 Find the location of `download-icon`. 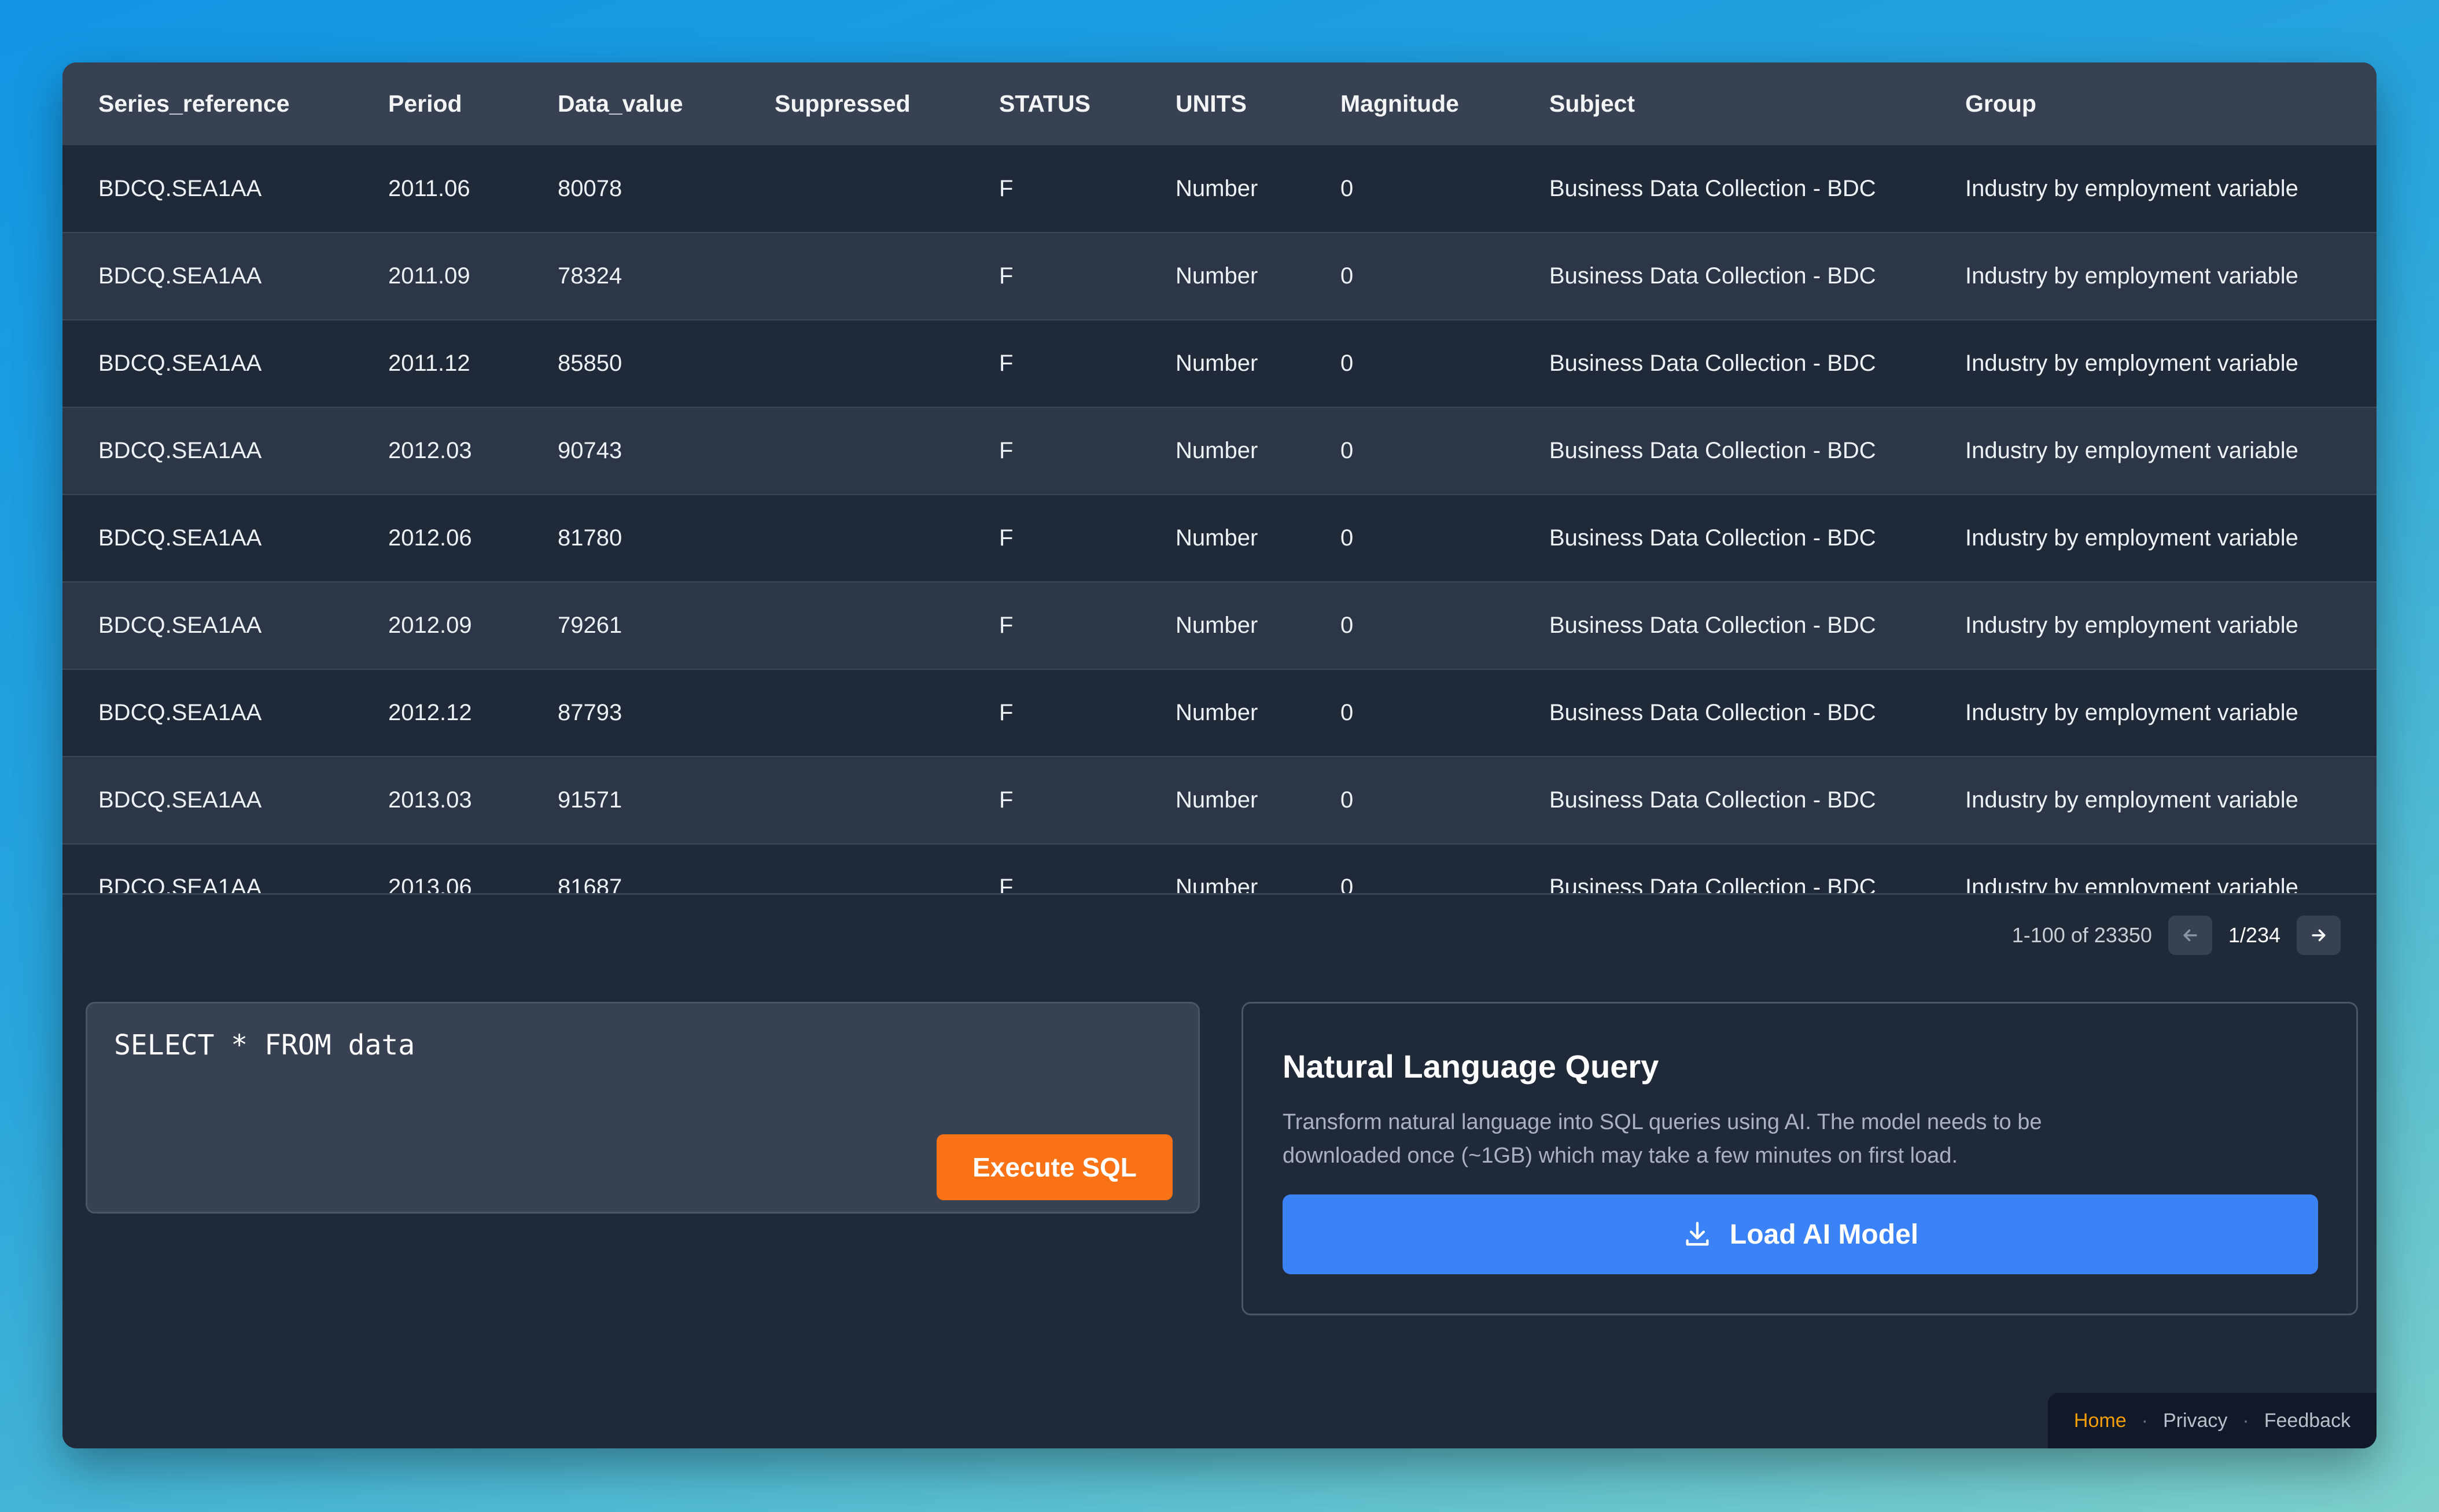

download-icon is located at coordinates (1697, 1234).